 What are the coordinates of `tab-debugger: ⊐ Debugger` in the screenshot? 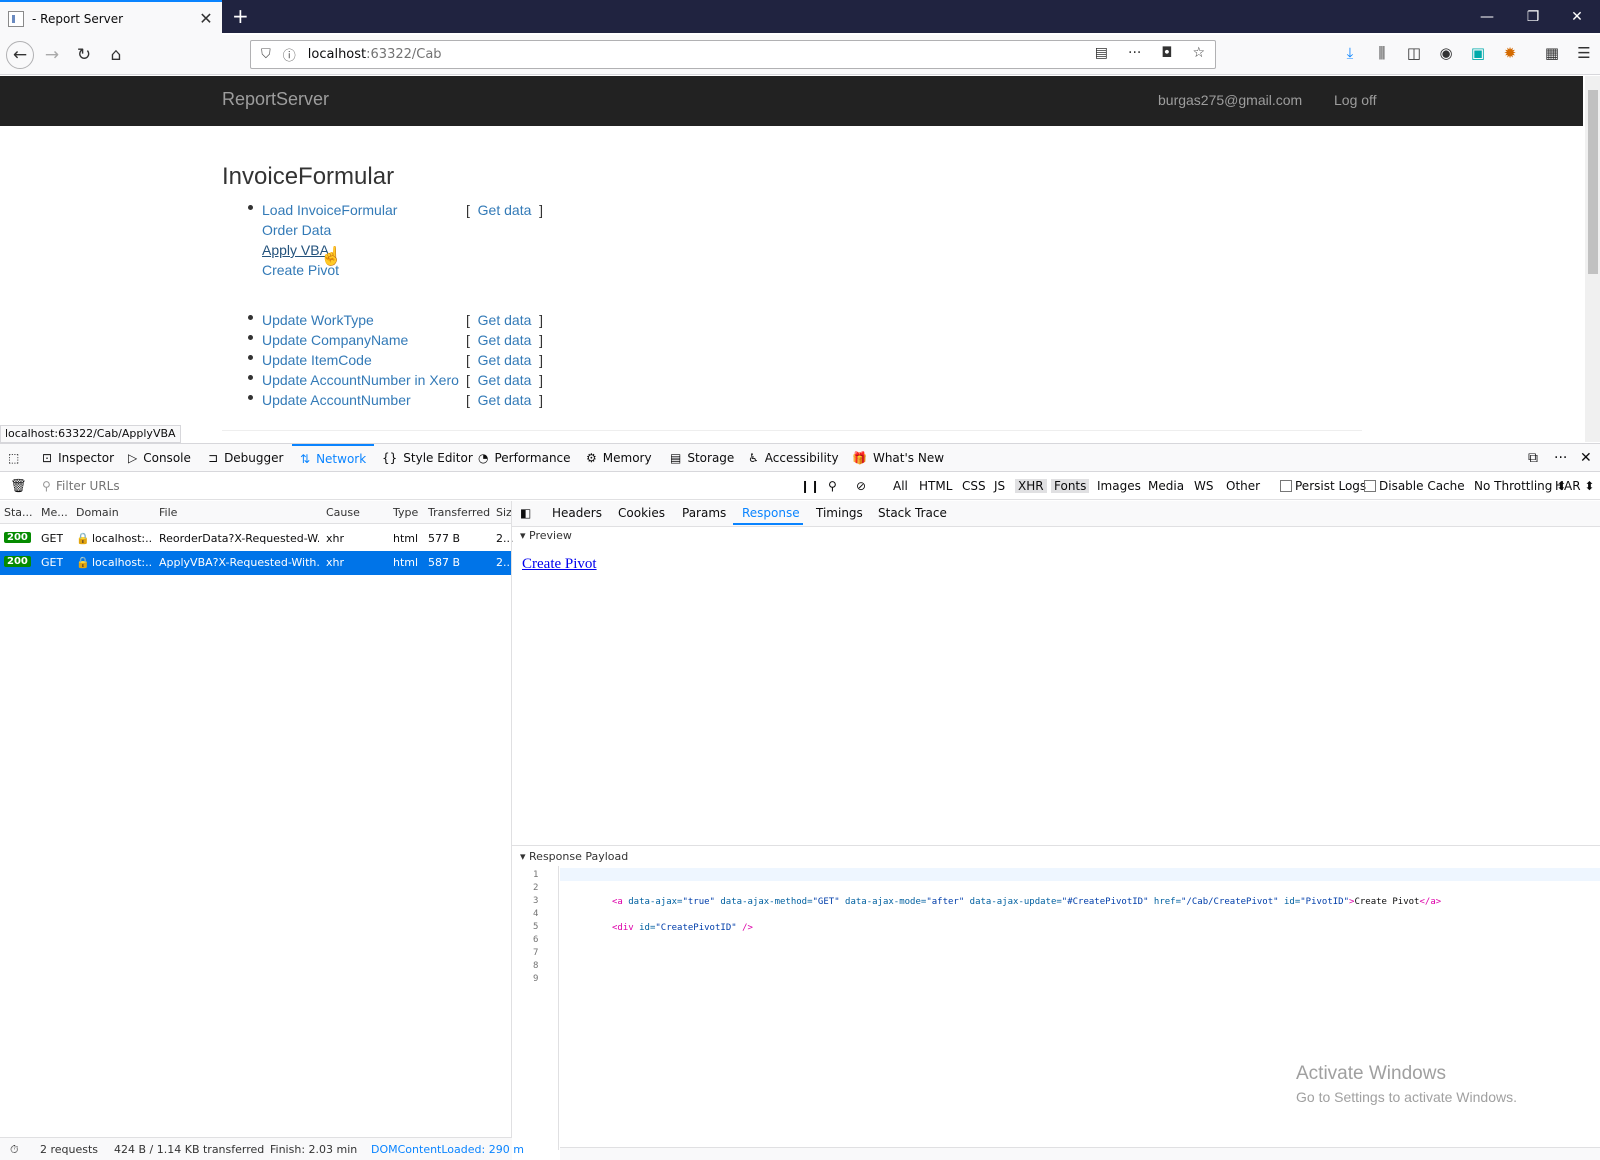 It's located at (245, 458).